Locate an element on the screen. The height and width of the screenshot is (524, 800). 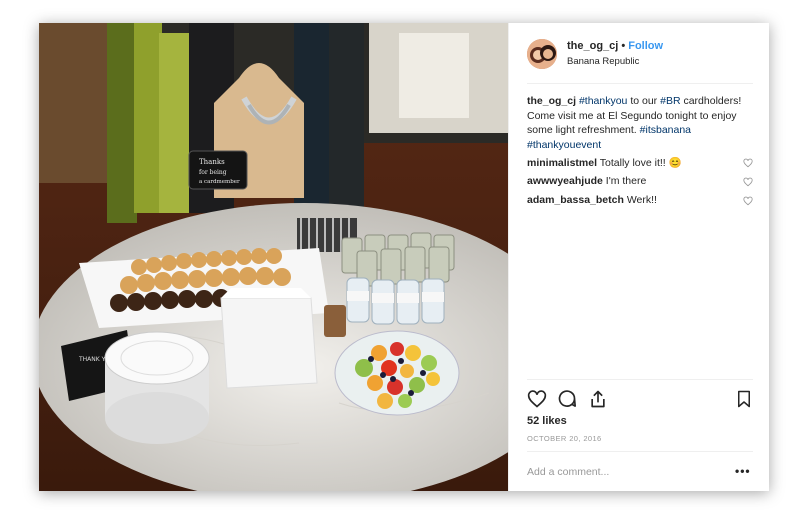
comment-user: awwwyeahjude is located at coordinates (565, 181).